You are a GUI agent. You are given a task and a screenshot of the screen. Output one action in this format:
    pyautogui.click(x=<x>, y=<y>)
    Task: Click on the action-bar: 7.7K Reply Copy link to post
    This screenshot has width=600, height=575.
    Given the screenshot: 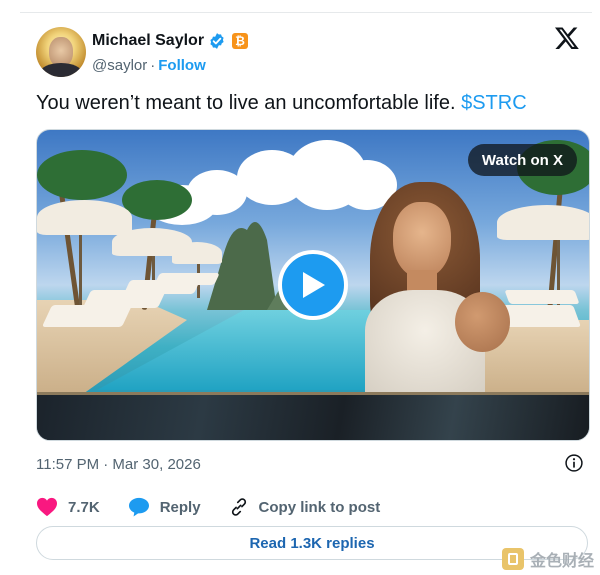 What is the action you would take?
    pyautogui.click(x=222, y=507)
    